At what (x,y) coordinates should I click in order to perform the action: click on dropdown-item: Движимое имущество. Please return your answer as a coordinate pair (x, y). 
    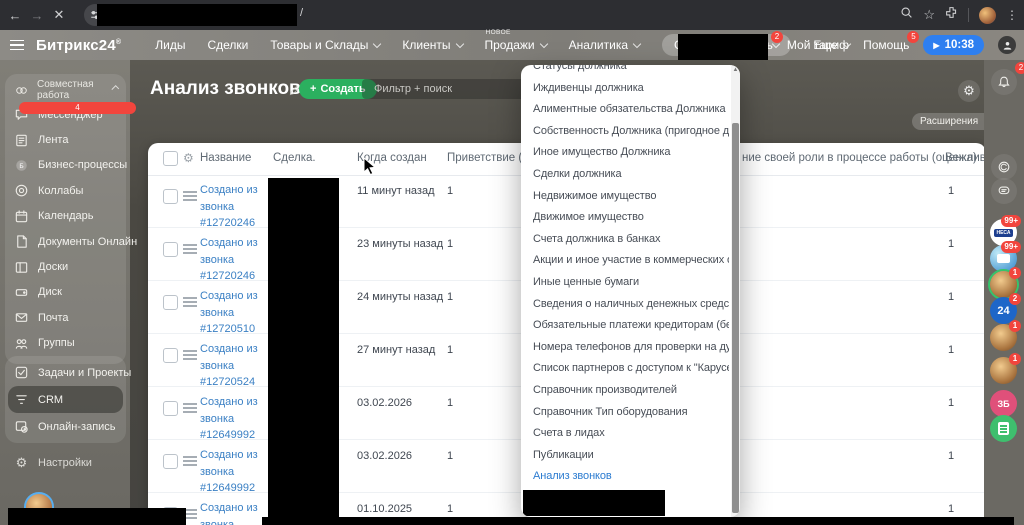
    Looking at the image, I should click on (625, 218).